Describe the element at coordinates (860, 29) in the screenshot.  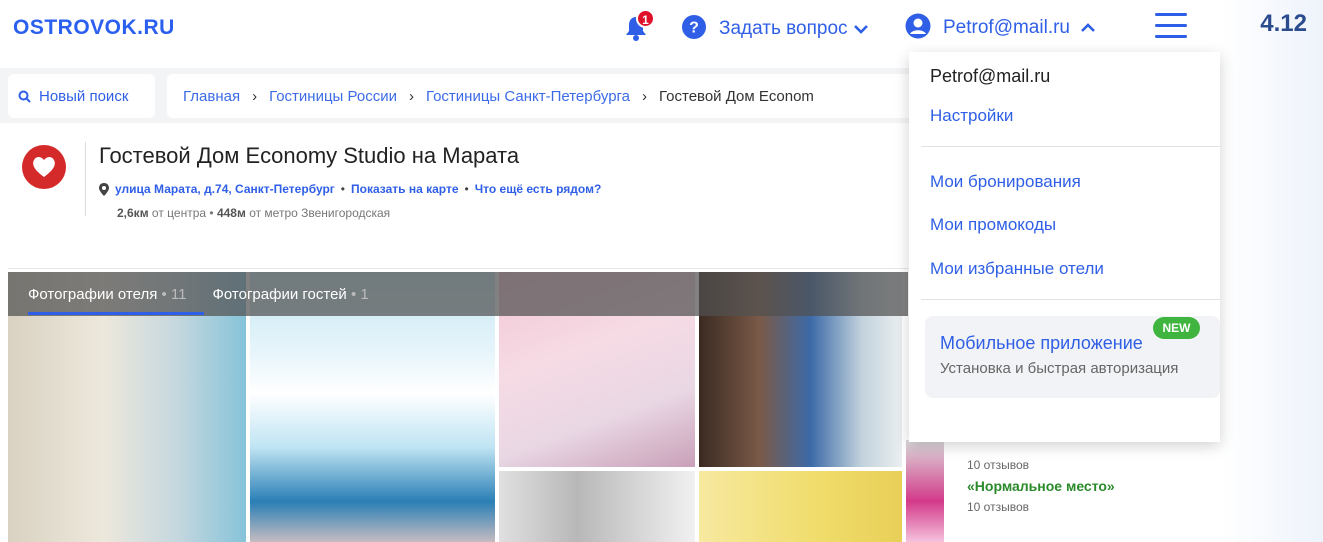
I see `chevron-down-icon` at that location.